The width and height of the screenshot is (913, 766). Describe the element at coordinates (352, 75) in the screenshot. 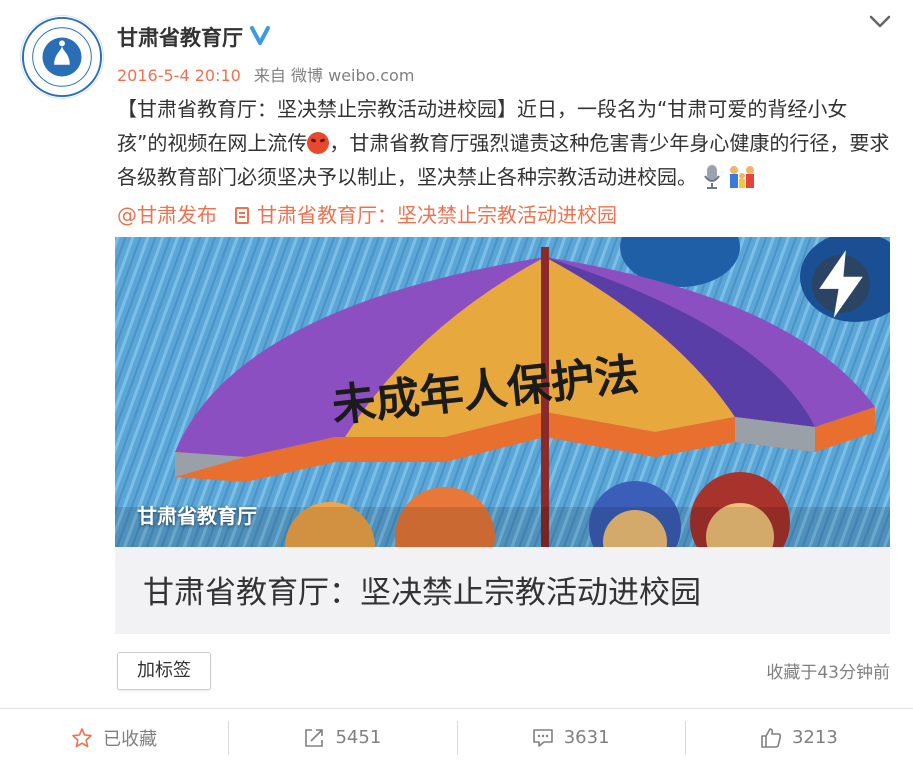

I see `post-source: 微博 weibo.com` at that location.